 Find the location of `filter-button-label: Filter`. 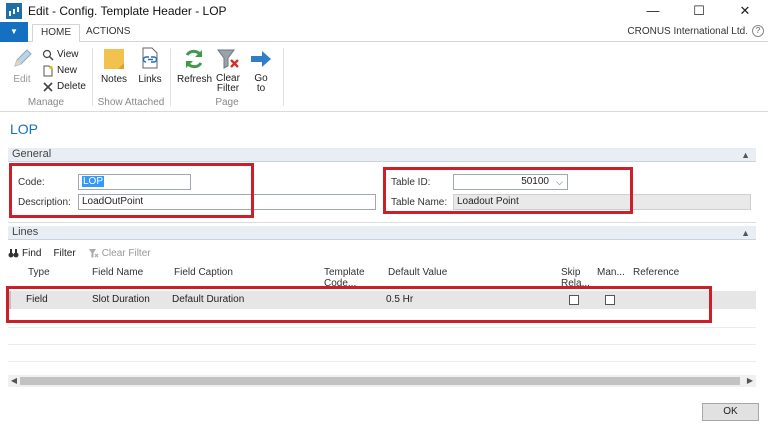

filter-button-label: Filter is located at coordinates (64, 253).